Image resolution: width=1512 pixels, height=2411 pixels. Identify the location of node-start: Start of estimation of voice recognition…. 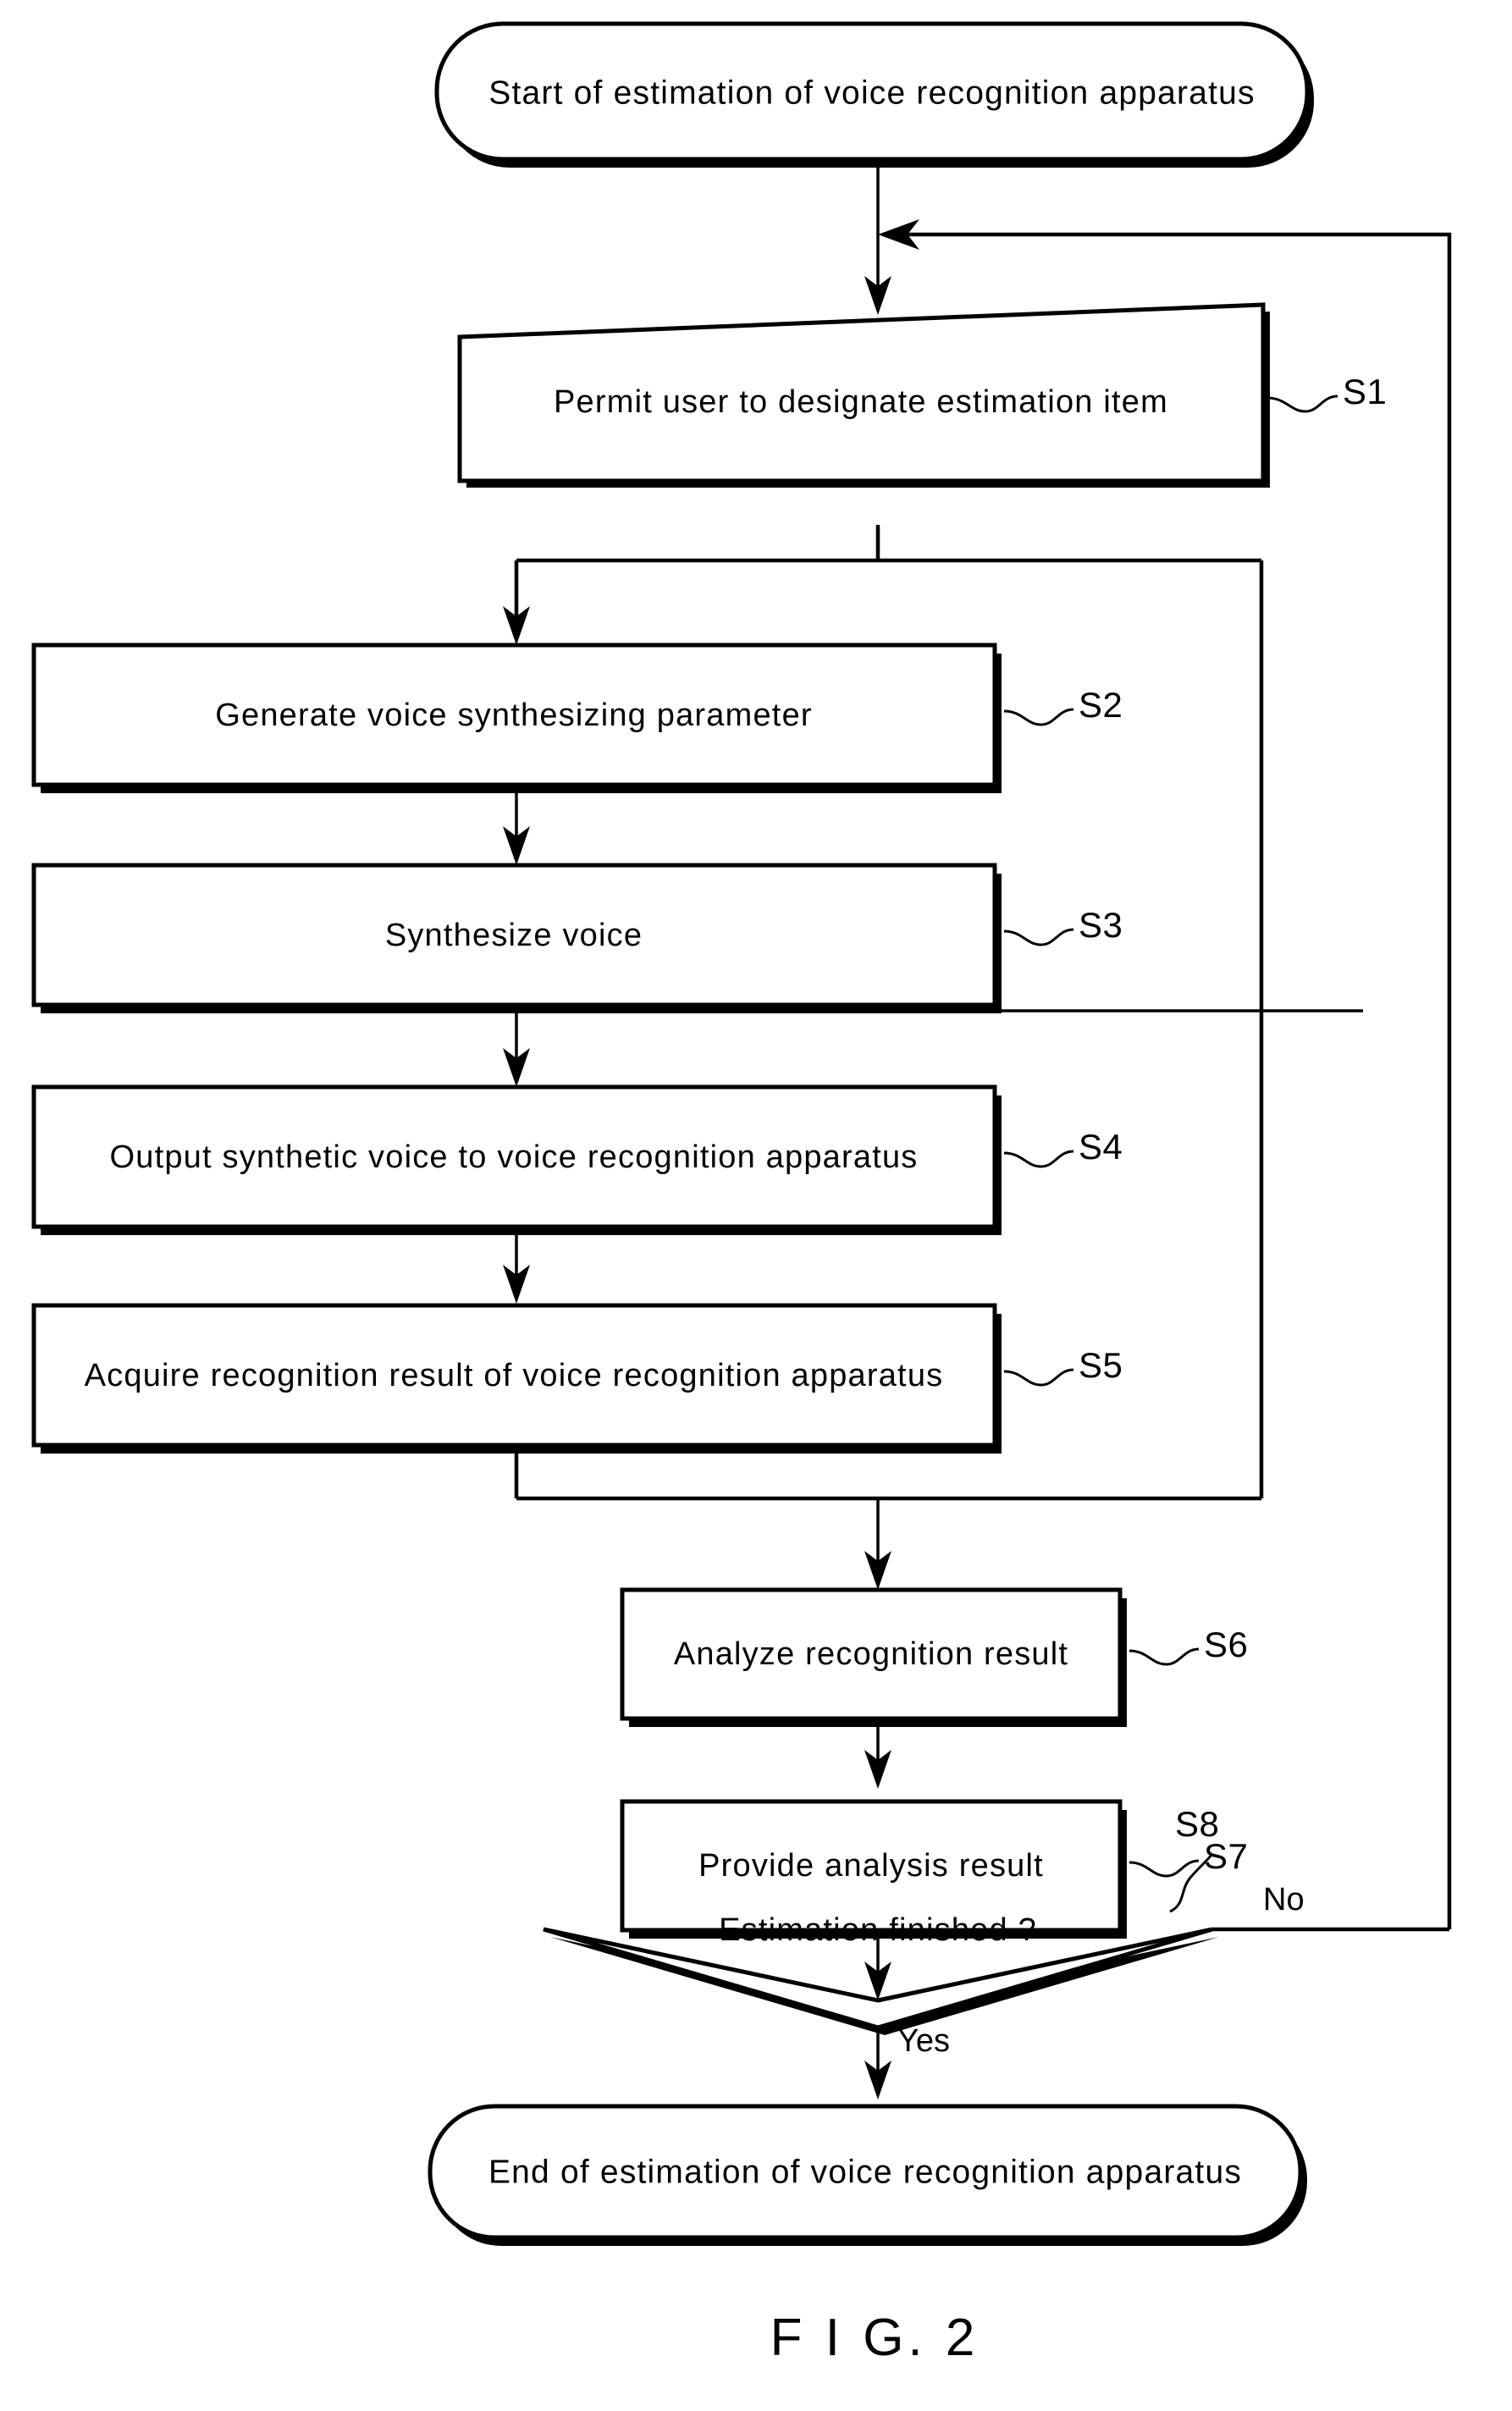
(874, 94).